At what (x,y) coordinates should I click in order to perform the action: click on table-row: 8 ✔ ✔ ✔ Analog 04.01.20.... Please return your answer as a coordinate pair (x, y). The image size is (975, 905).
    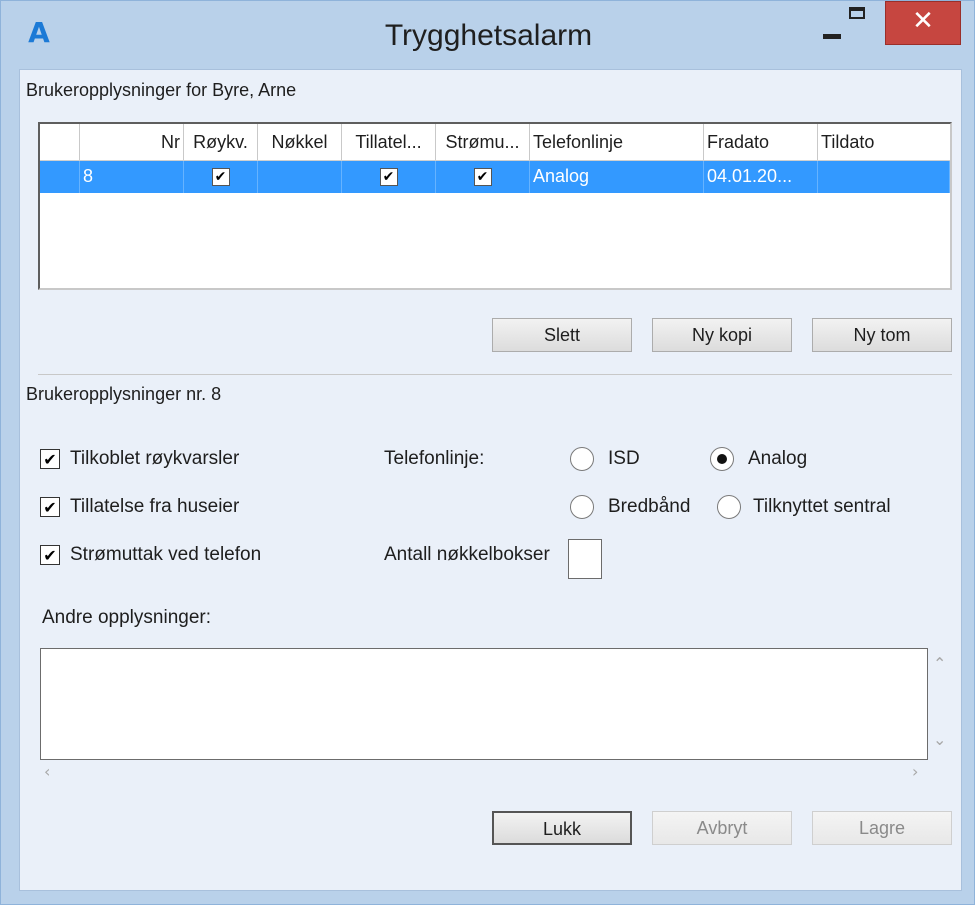
    Looking at the image, I should click on (495, 177).